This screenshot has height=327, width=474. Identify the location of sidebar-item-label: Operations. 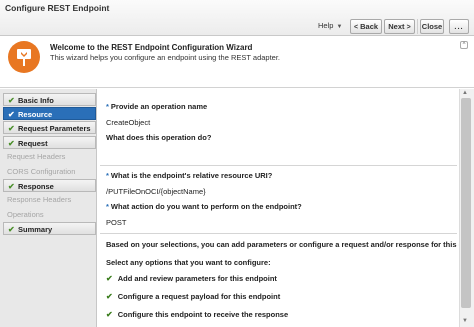
(25, 214).